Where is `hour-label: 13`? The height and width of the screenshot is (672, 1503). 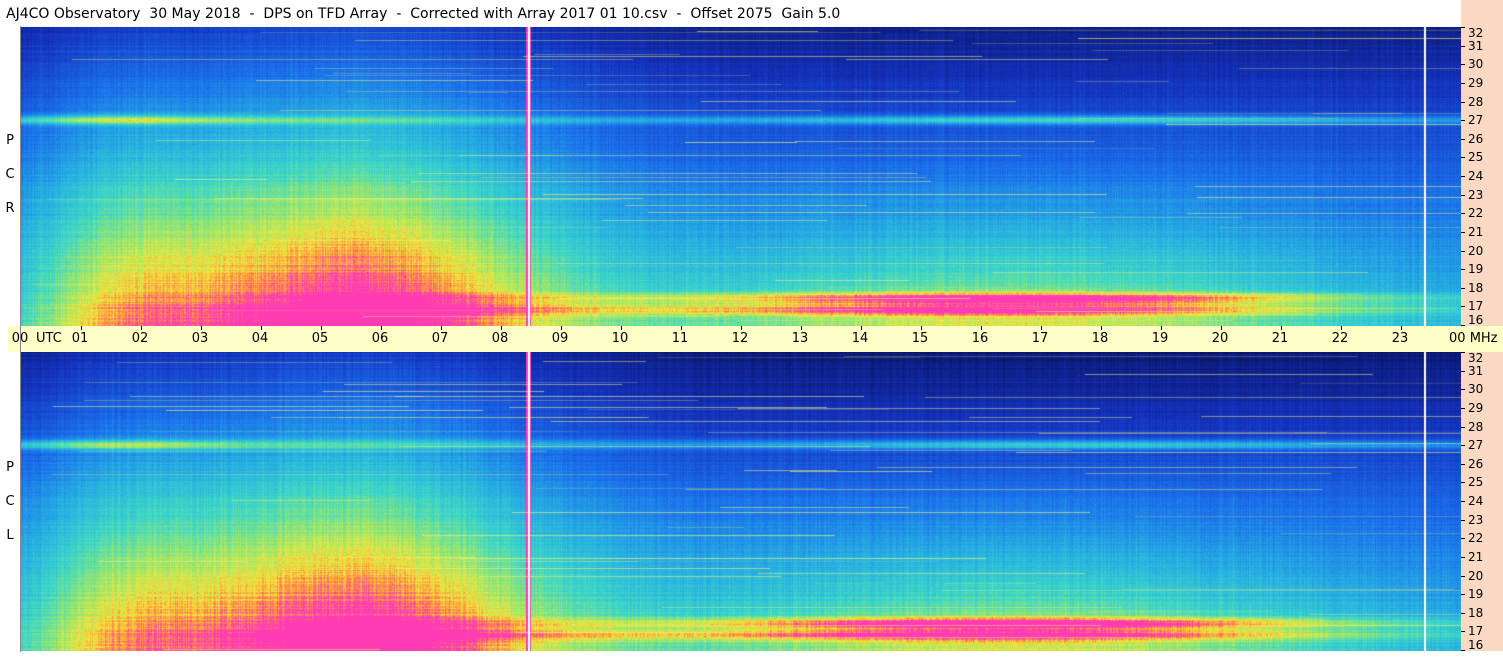 hour-label: 13 is located at coordinates (800, 338).